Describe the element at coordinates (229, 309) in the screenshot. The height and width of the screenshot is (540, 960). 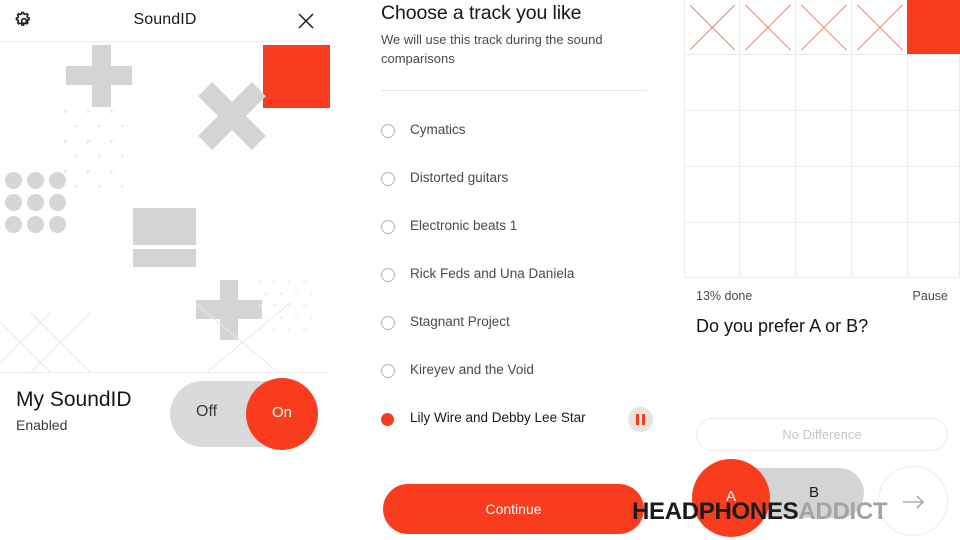
I see `decorative-plus-2-horizontal` at that location.